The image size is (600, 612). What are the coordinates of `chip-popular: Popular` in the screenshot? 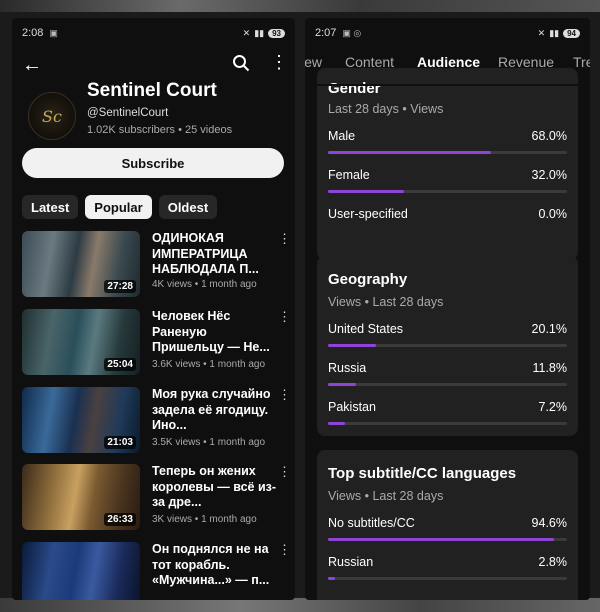 It's located at (118, 207).